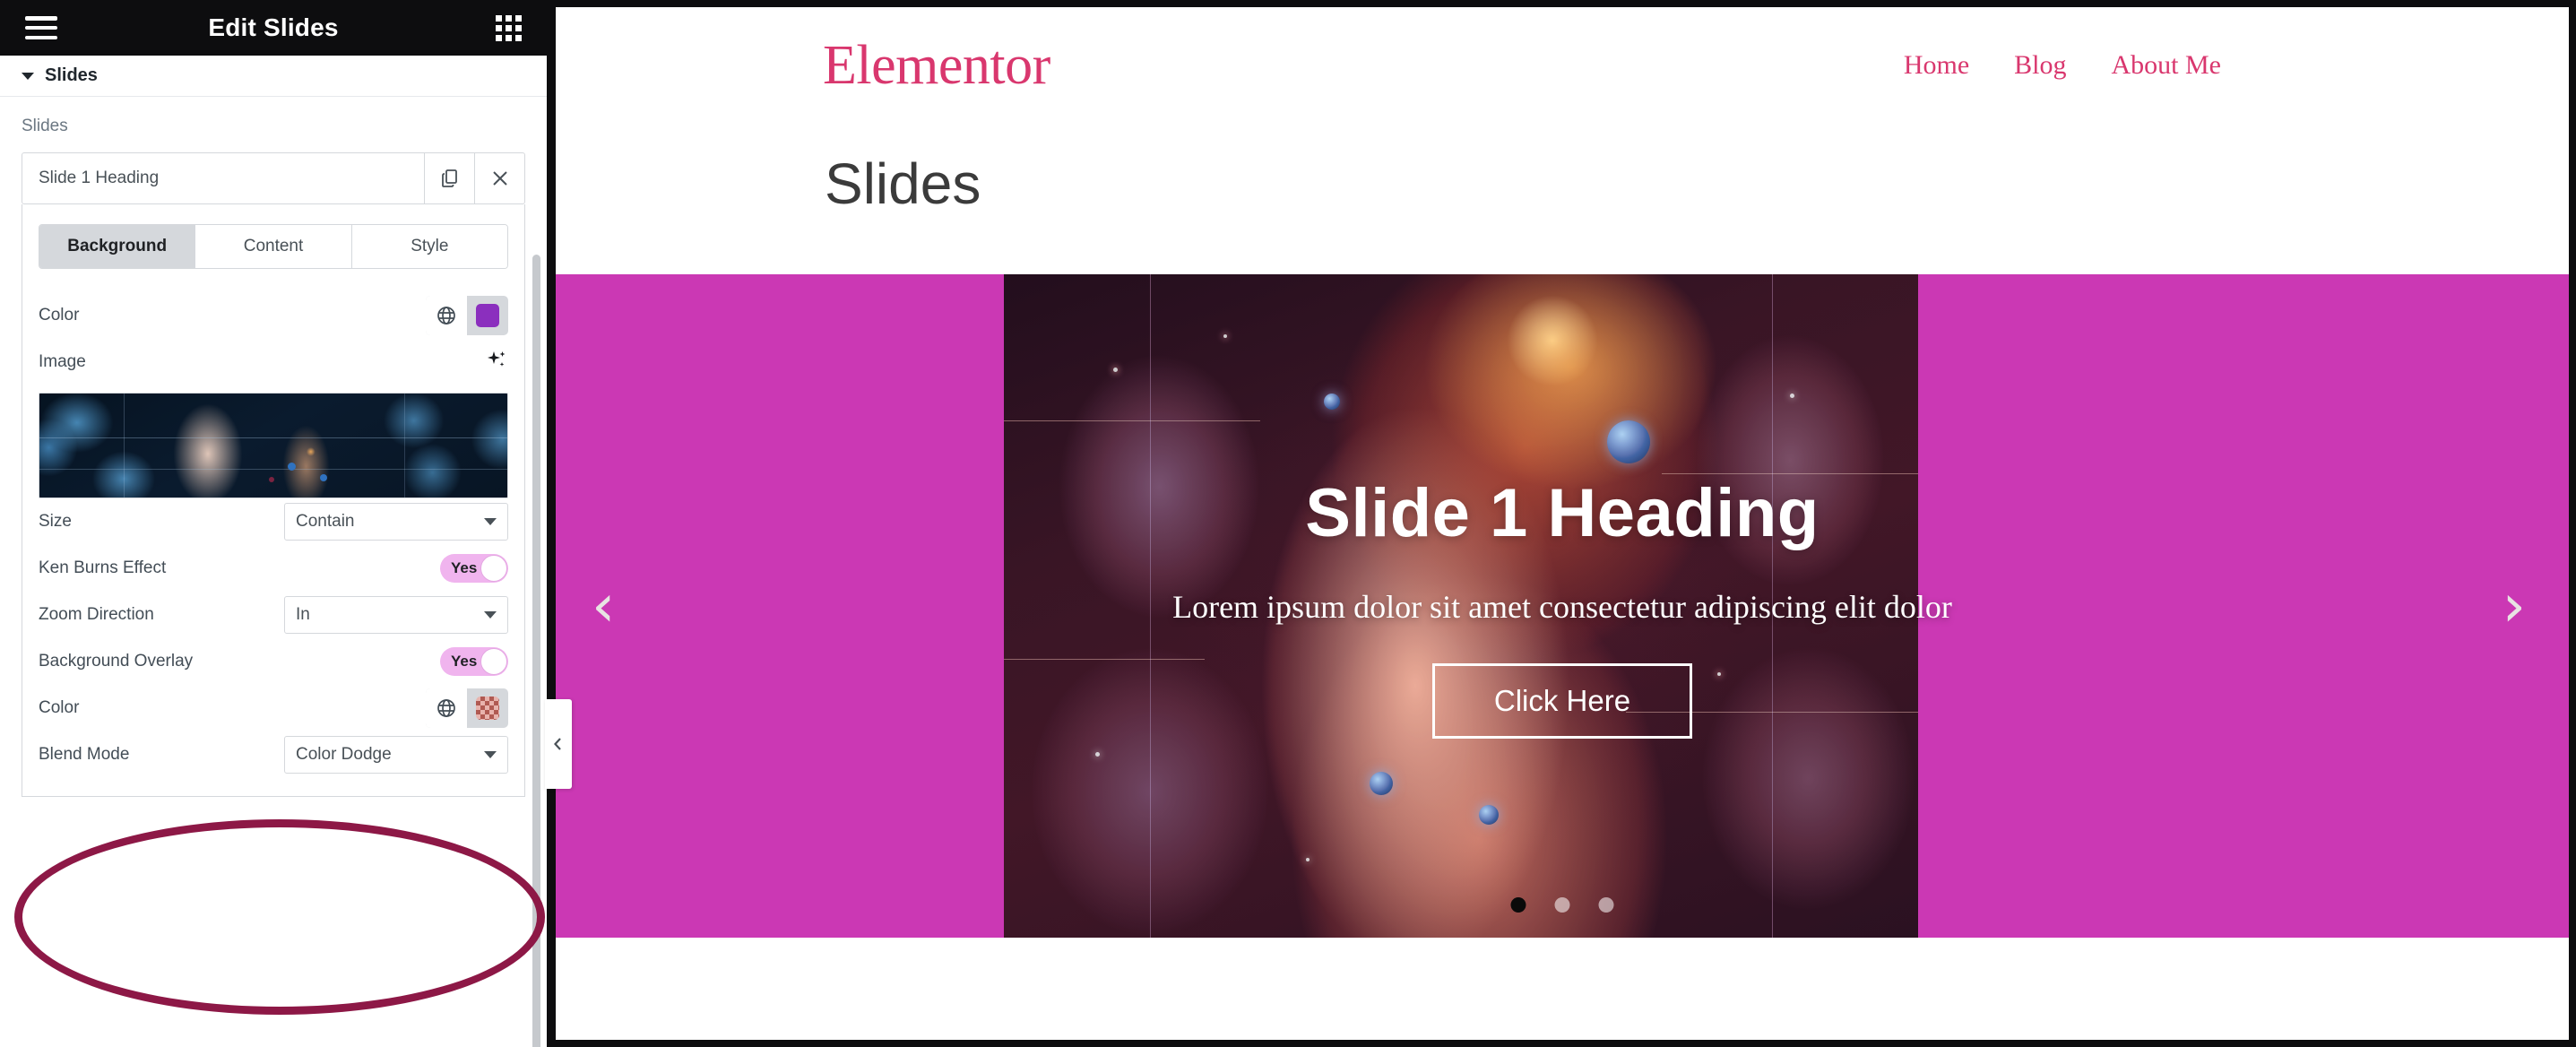  What do you see at coordinates (509, 27) in the screenshot?
I see `grid-apps-icon` at bounding box center [509, 27].